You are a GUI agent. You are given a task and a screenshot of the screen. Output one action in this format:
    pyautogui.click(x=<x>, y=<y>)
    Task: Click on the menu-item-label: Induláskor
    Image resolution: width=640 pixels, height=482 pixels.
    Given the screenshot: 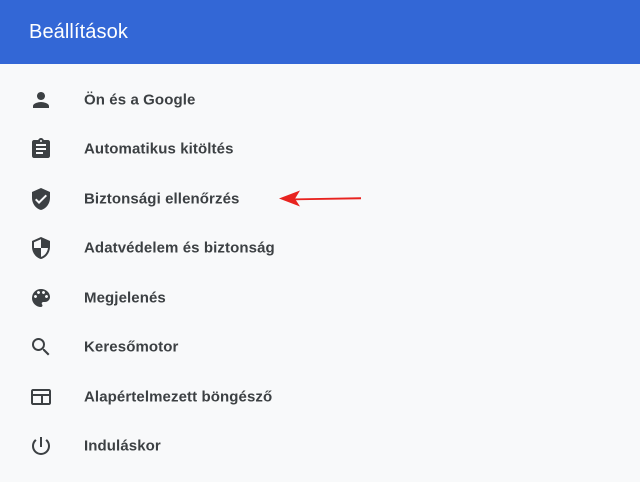 What is the action you would take?
    pyautogui.click(x=122, y=446)
    